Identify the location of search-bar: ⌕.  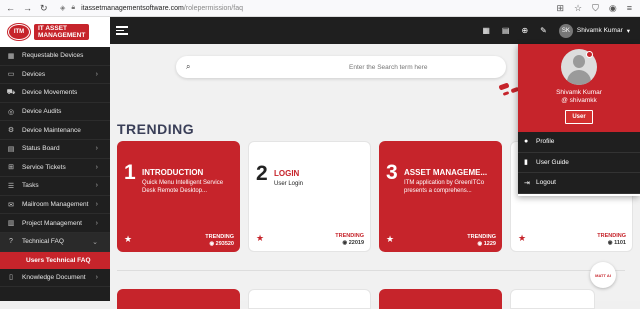
(341, 67).